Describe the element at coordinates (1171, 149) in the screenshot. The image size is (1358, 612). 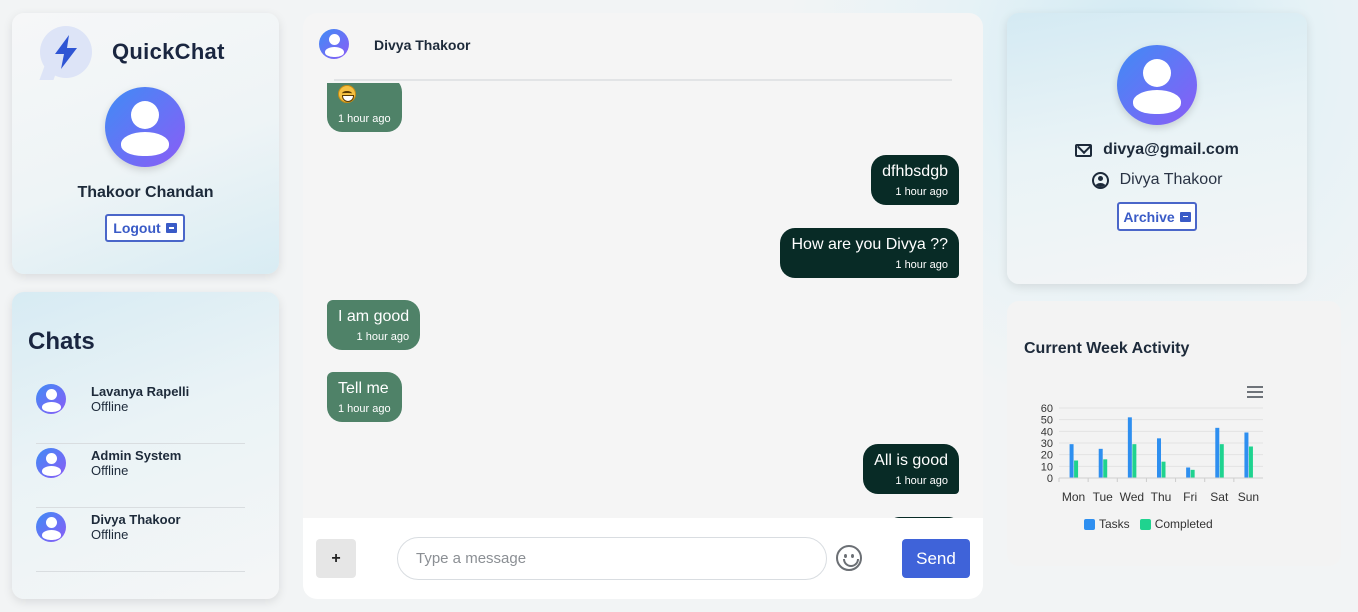
I see `contact-email: divya@gmail.com` at that location.